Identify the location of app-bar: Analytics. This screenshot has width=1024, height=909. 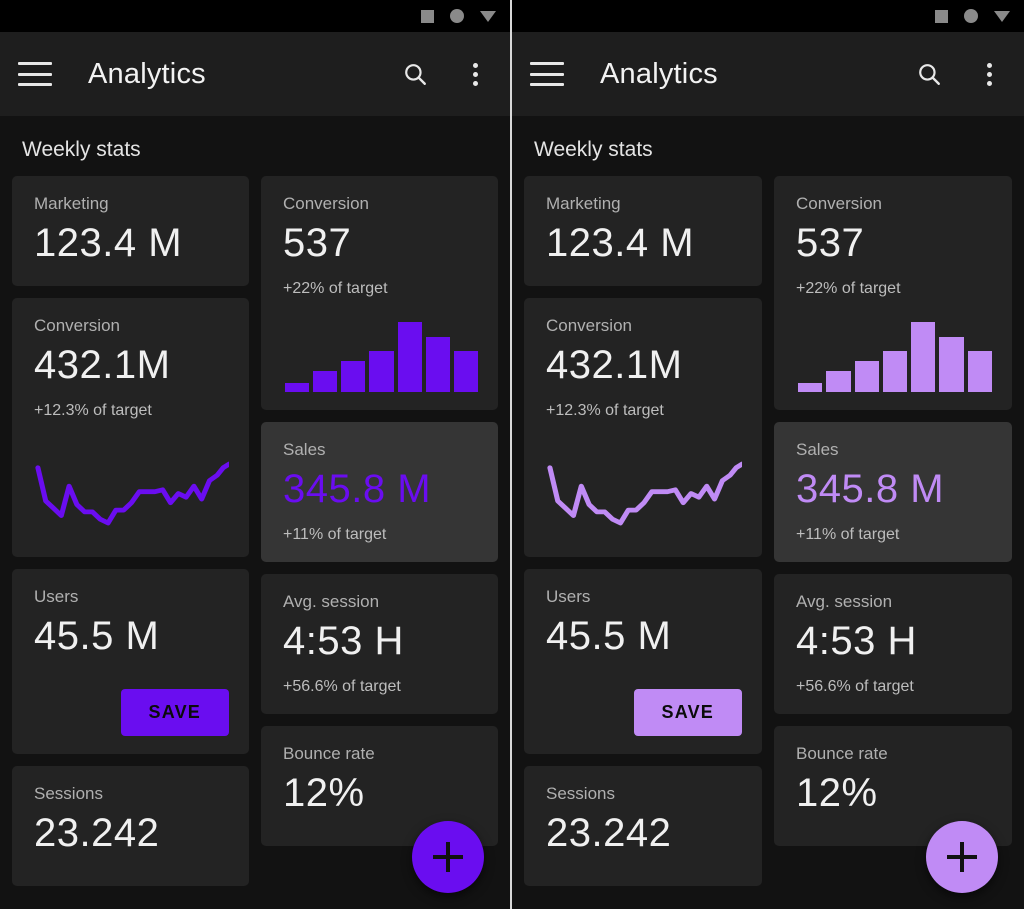
(255, 74).